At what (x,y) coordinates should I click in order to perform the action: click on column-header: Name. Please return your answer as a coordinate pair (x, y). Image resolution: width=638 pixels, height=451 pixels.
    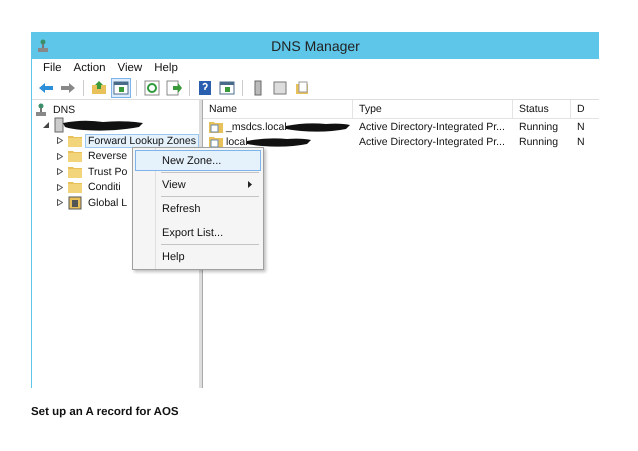
    Looking at the image, I should click on (278, 109).